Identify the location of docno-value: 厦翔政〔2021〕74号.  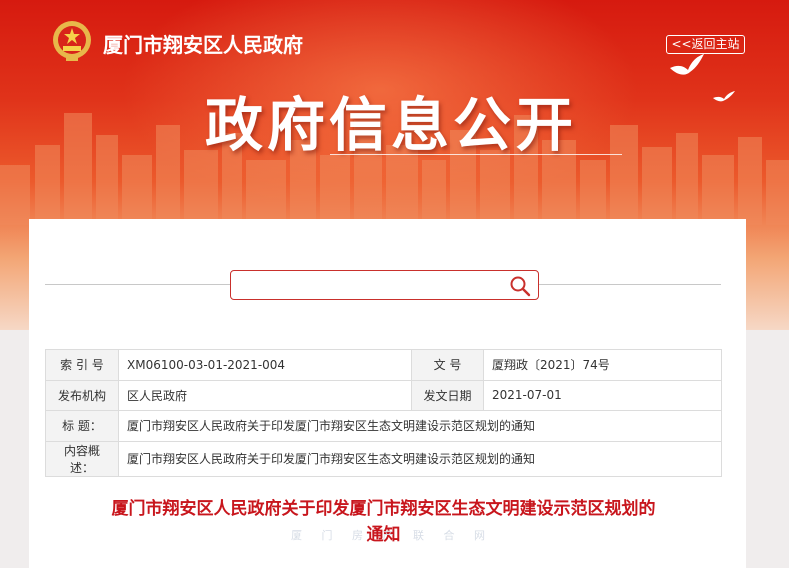
(602, 365).